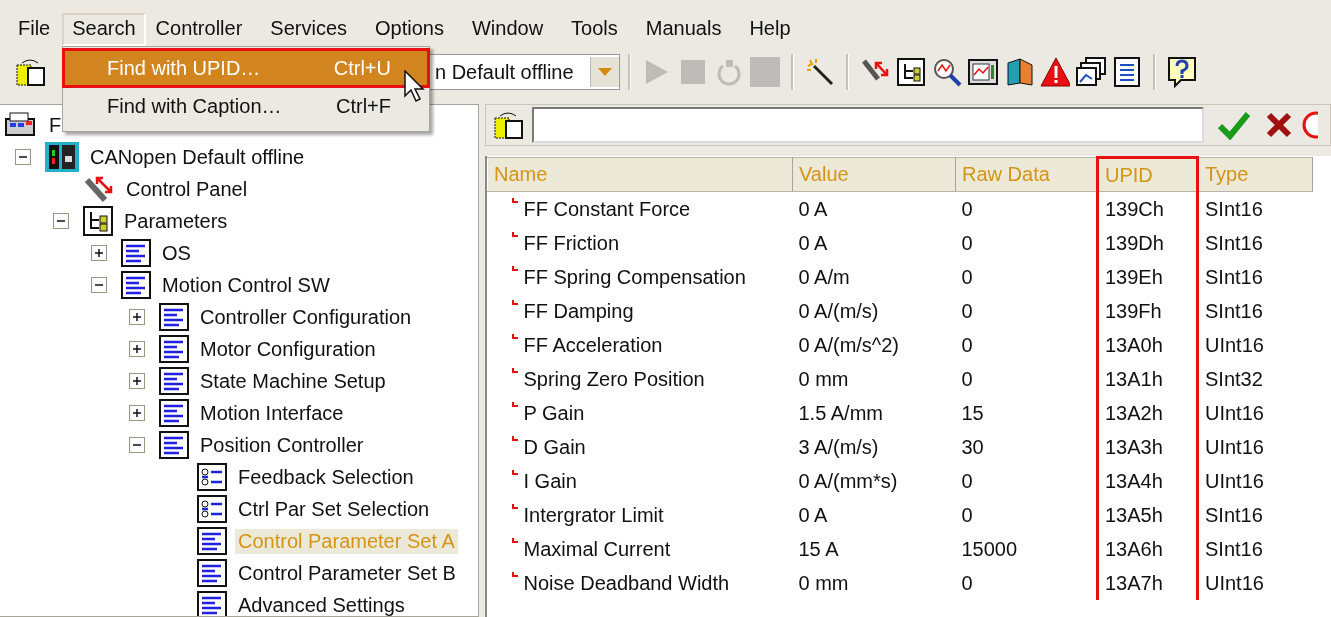 This screenshot has width=1331, height=617. Describe the element at coordinates (1134, 242) in the screenshot. I see `table-cell: 139Dh` at that location.